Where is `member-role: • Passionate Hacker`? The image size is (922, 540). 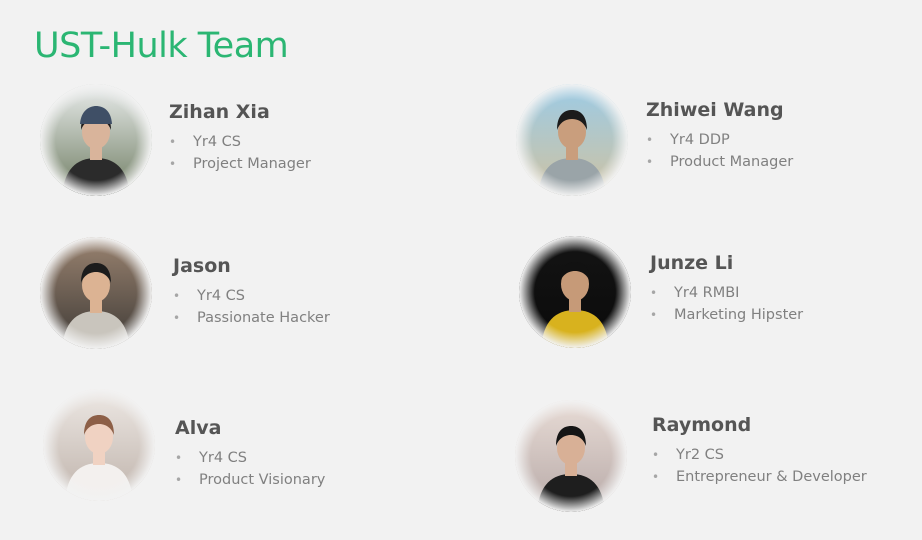
member-role: • Passionate Hacker is located at coordinates (251, 319).